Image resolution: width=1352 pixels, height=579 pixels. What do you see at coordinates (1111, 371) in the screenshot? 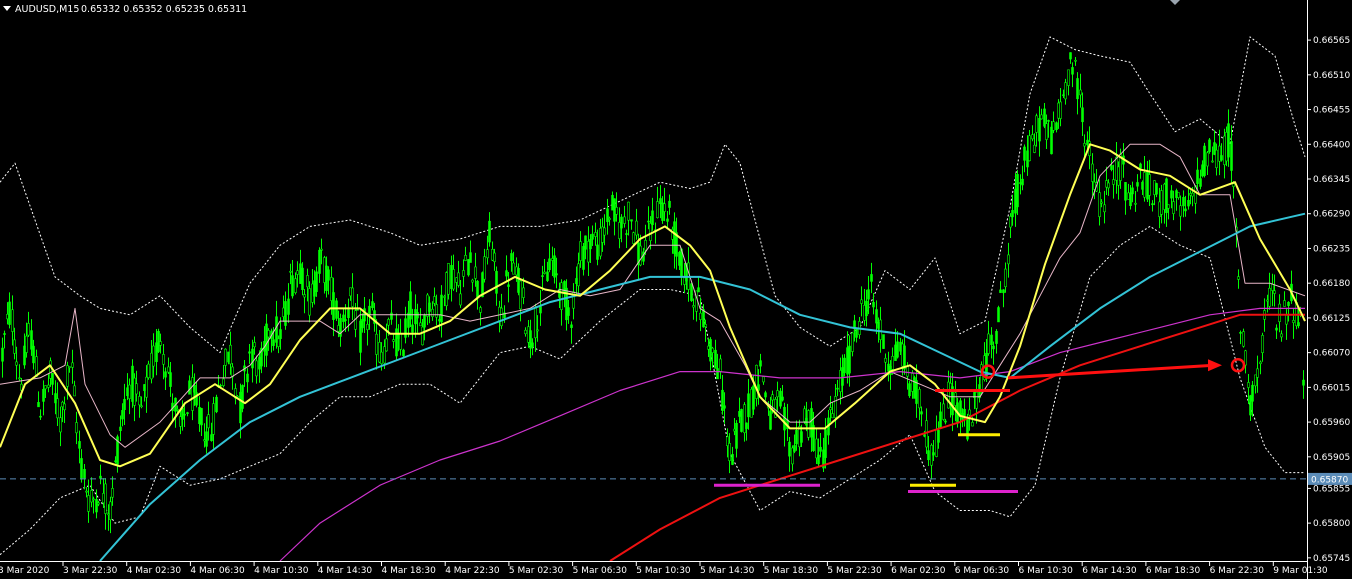
I see `annotation-arrow-shaft` at bounding box center [1111, 371].